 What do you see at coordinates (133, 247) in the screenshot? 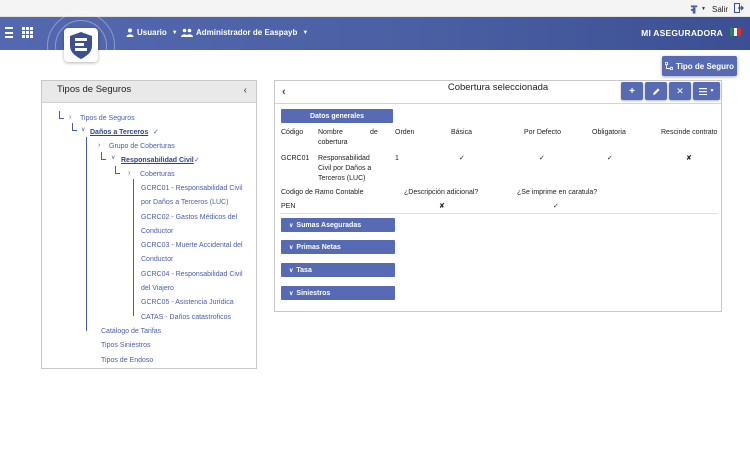
I see `tree-line` at bounding box center [133, 247].